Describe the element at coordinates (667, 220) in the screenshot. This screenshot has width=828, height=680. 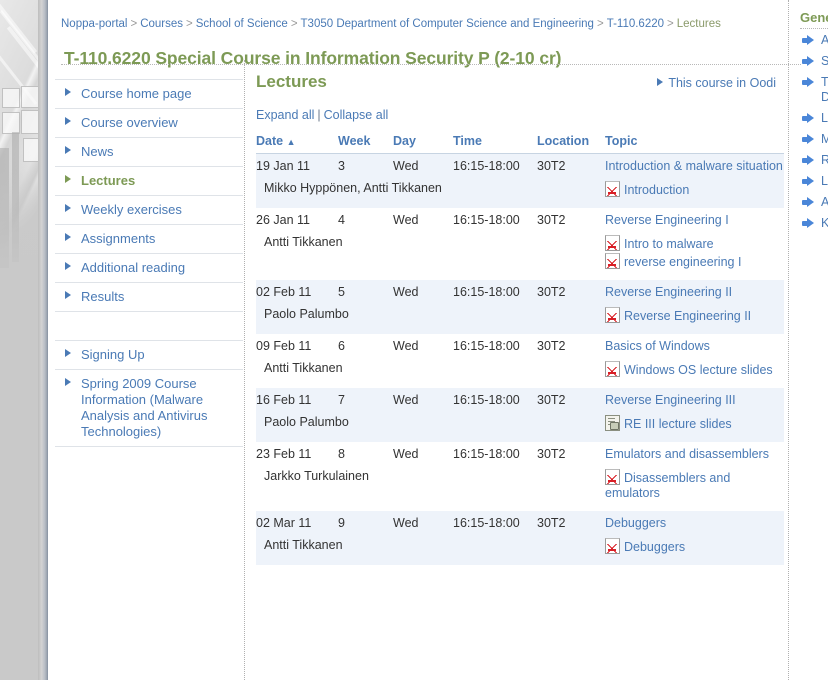
I see `lecture-topic-link: Reverse Engineering I` at that location.